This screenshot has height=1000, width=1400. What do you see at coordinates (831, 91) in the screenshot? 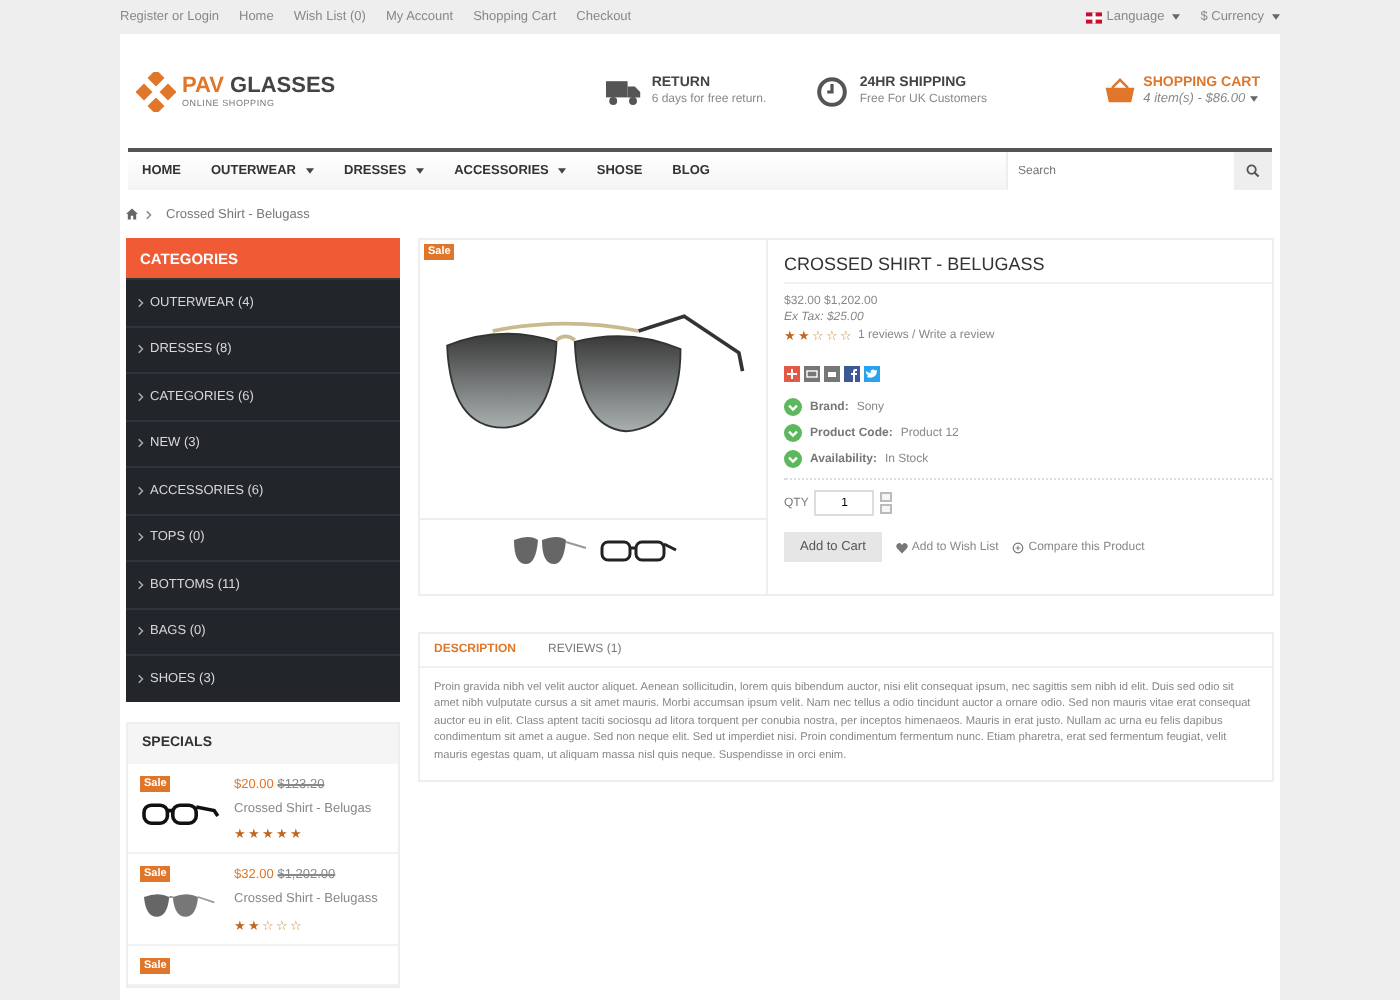
I see `clock-icon` at bounding box center [831, 91].